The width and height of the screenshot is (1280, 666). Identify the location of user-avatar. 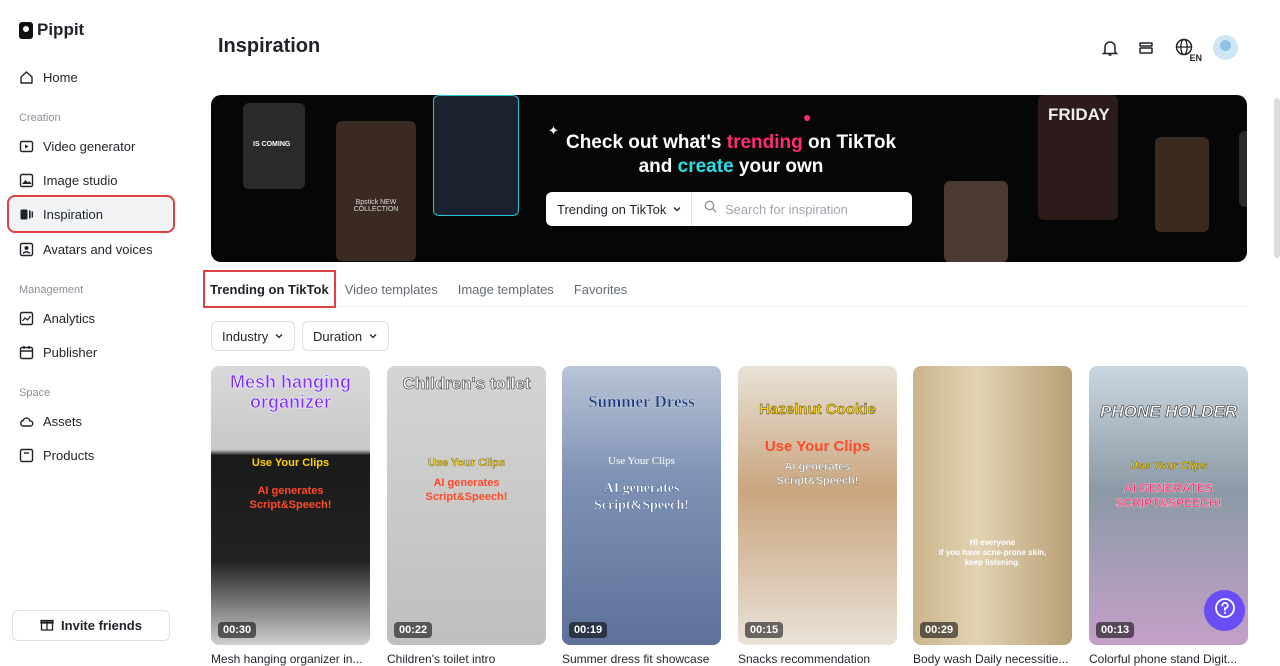
(1225, 47).